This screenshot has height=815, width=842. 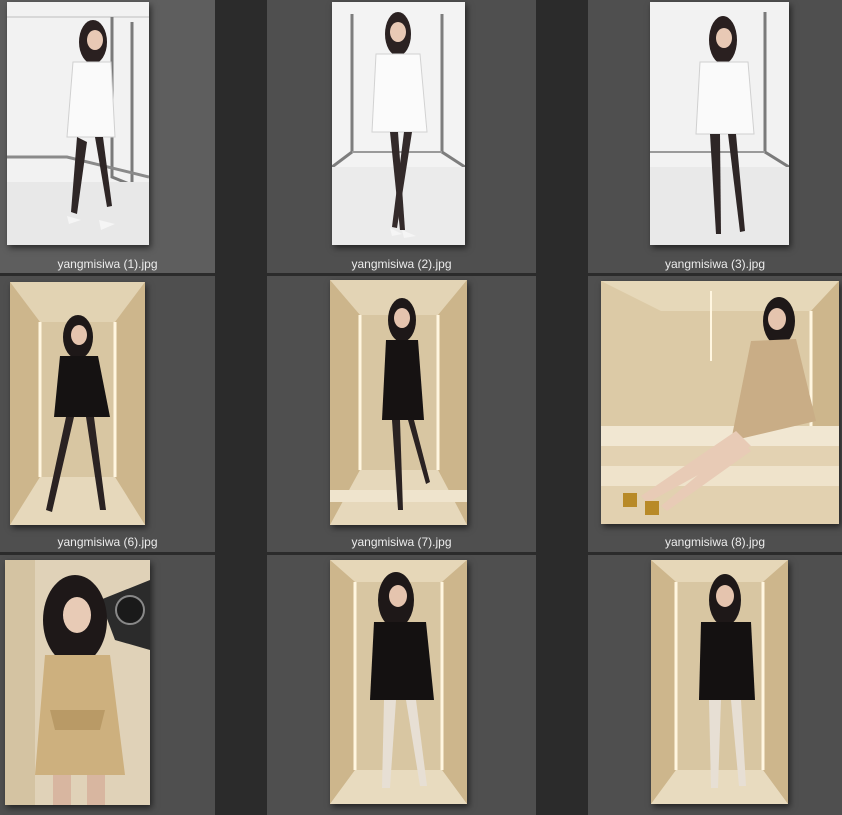 What do you see at coordinates (401, 264) in the screenshot?
I see `thumbnail-caption: yangmisiwa (2).jpg` at bounding box center [401, 264].